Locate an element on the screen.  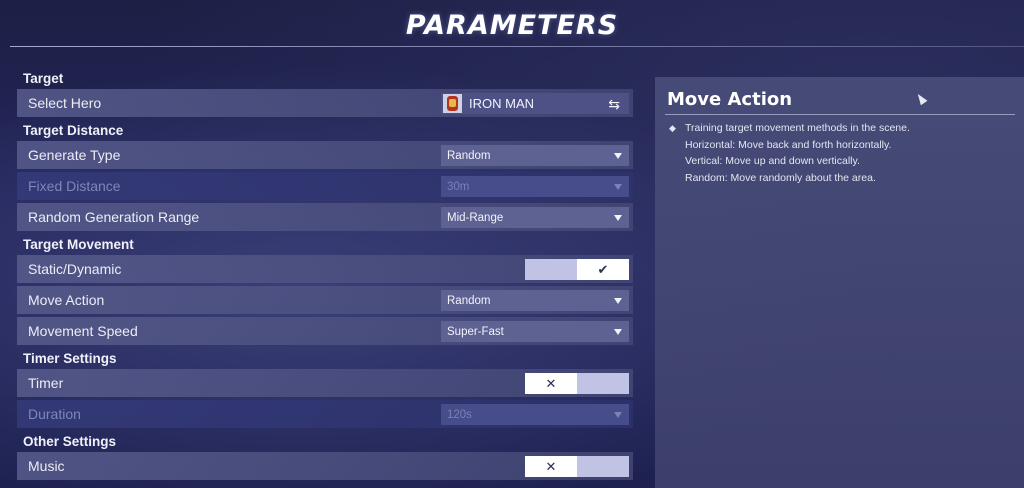
info-panel-divider is located at coordinates (840, 114).